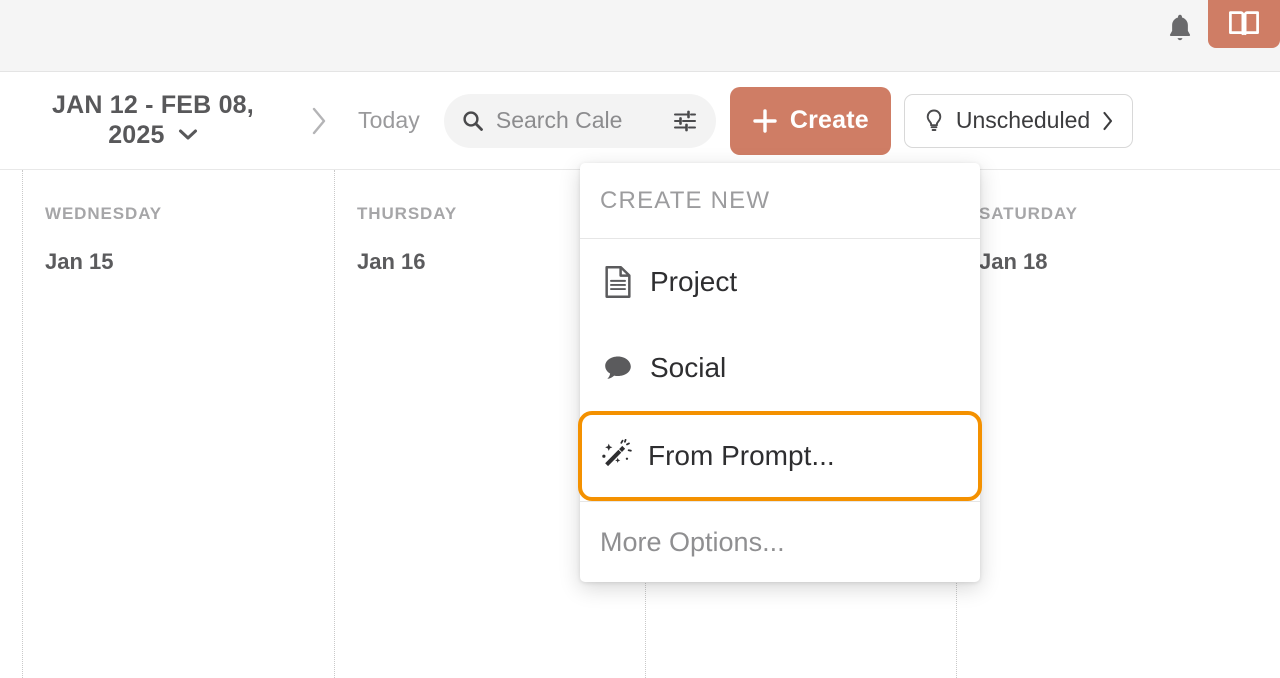 This screenshot has width=1280, height=678. Describe the element at coordinates (389, 120) in the screenshot. I see `today-button: Today` at that location.